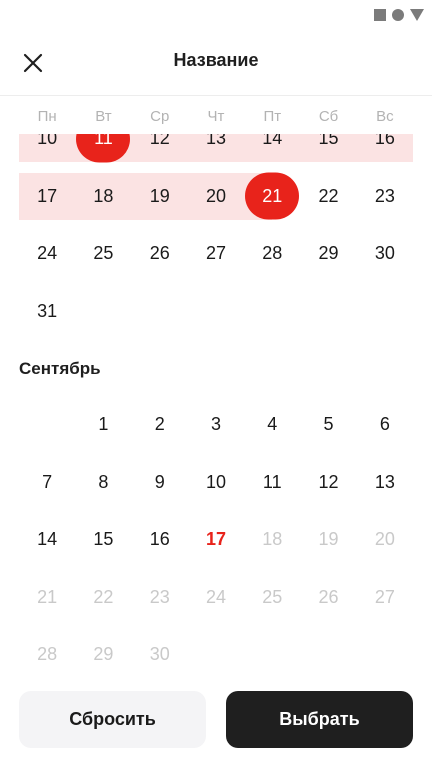 Image resolution: width=432 pixels, height=768 pixels. I want to click on day-september-20: 20, so click(385, 540).